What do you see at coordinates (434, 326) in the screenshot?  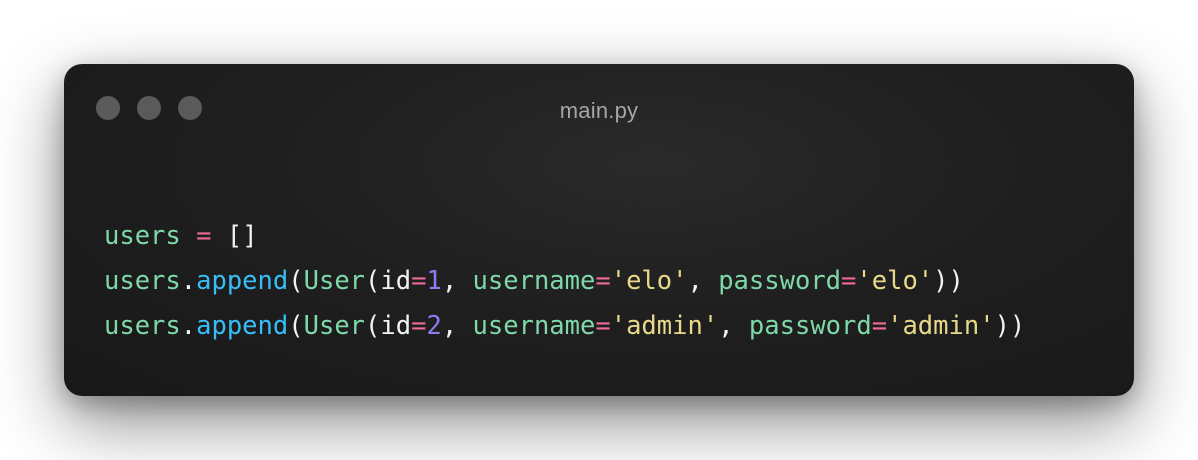 I see `code-token-number: 2` at bounding box center [434, 326].